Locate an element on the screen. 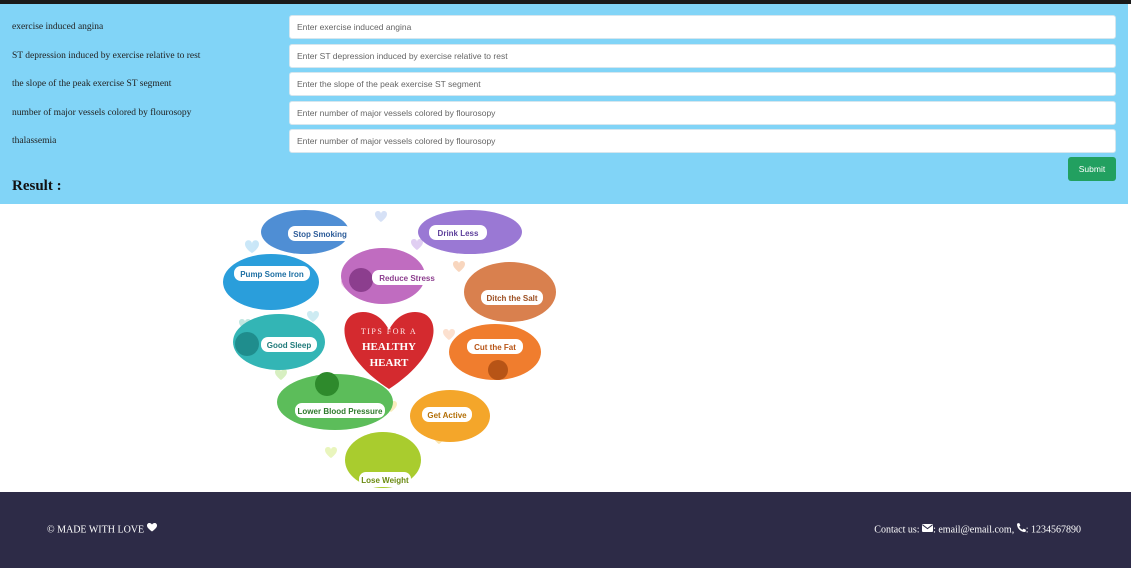 This screenshot has height=568, width=1131. tip-good-sleep: Good Sleep is located at coordinates (279, 342).